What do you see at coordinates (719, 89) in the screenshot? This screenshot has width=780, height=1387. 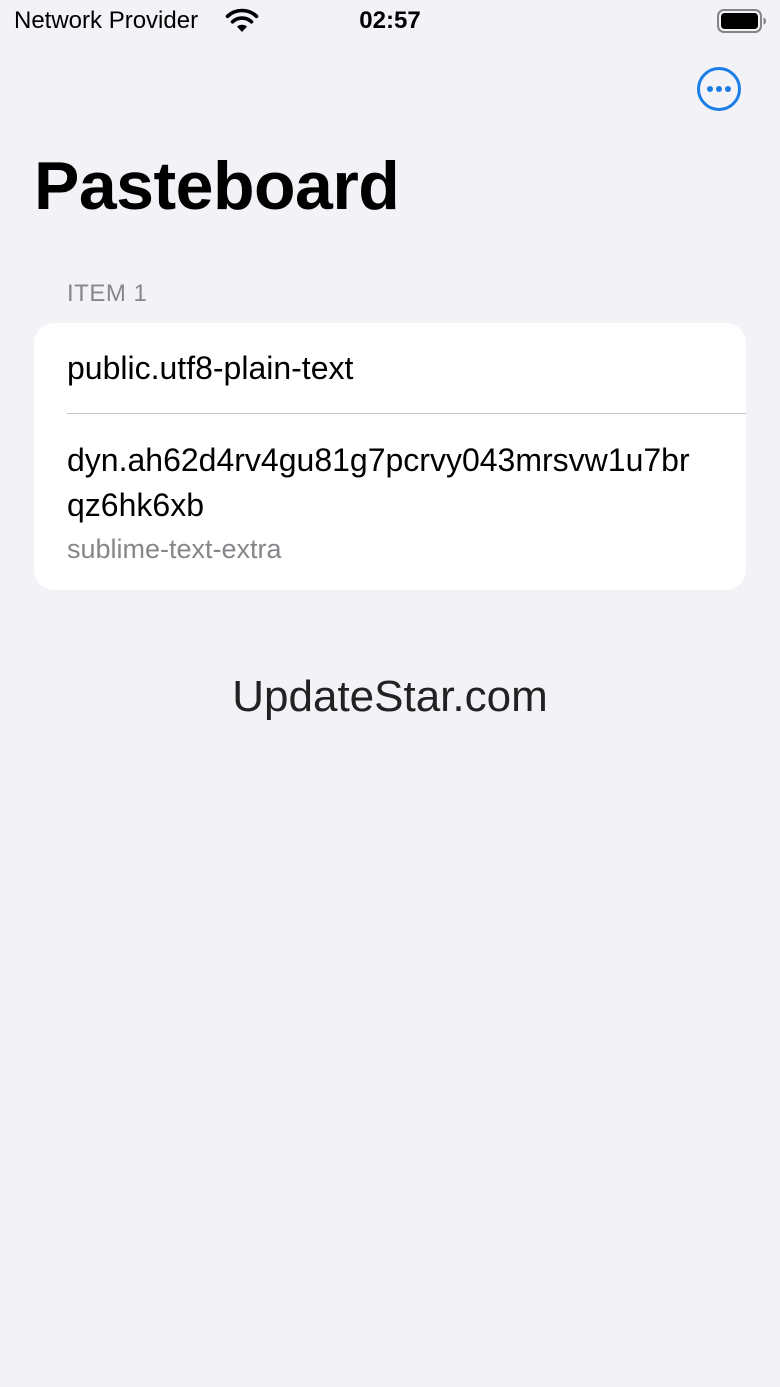 I see `ellipsis-circle-icon` at bounding box center [719, 89].